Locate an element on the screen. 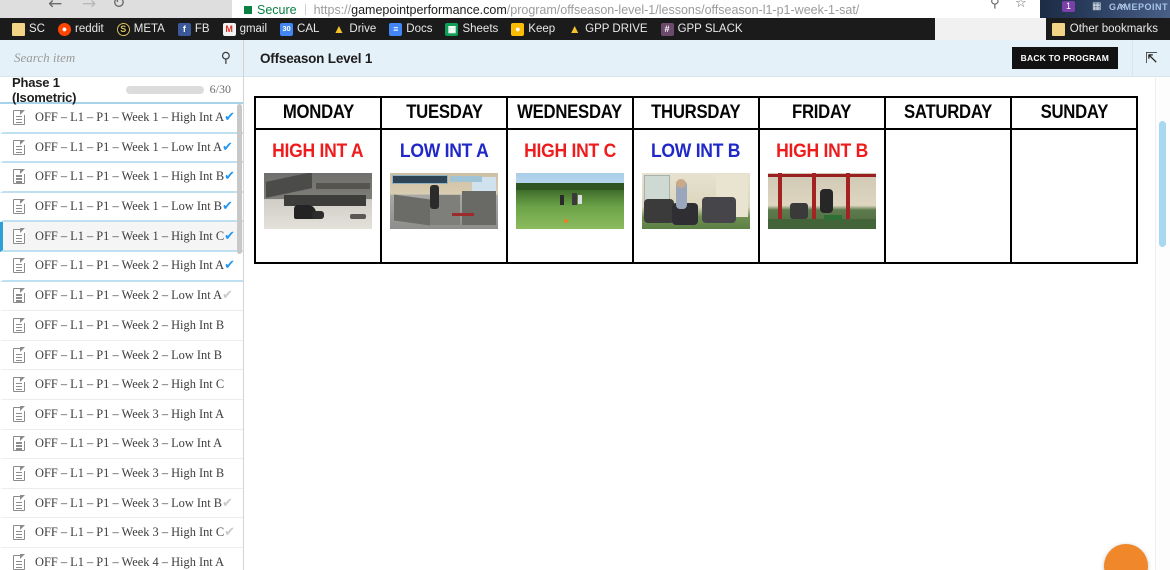 The width and height of the screenshot is (1170, 570). expand-button: ⇱ is located at coordinates (1151, 58).